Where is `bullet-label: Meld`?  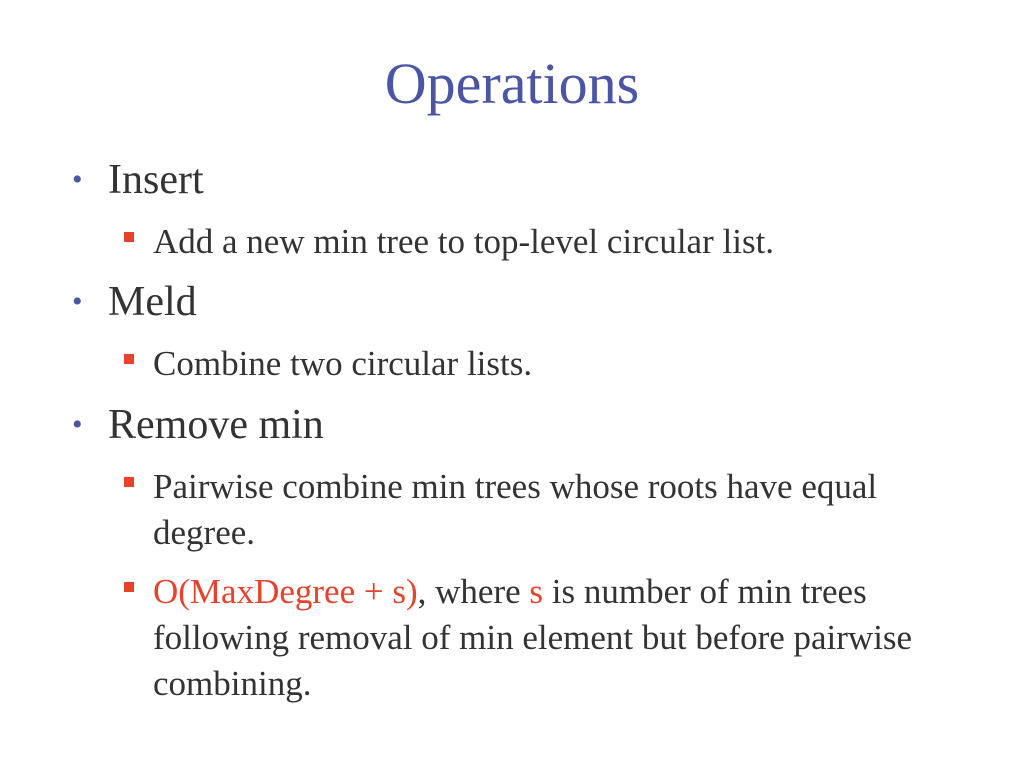
bullet-label: Meld is located at coordinates (152, 302).